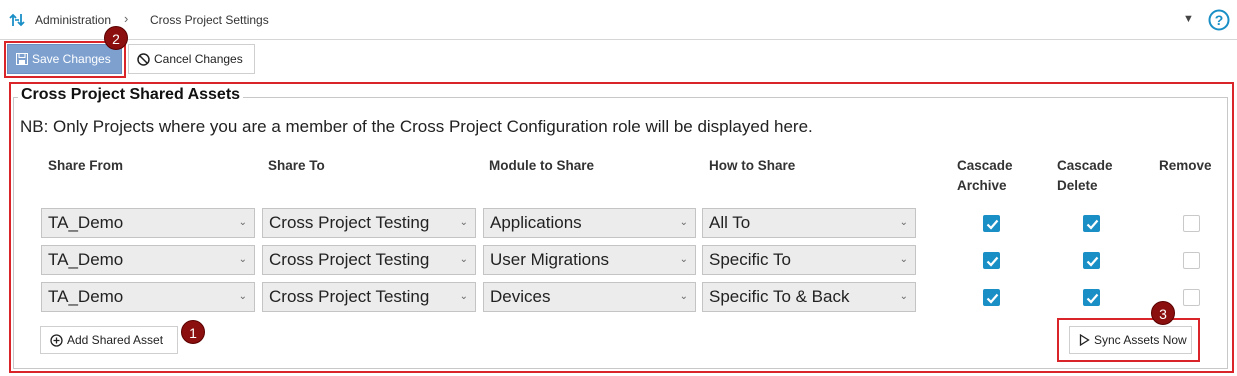 The image size is (1237, 376). Describe the element at coordinates (131, 95) in the screenshot. I see `panel-title: Cross Project Shared Assets` at that location.